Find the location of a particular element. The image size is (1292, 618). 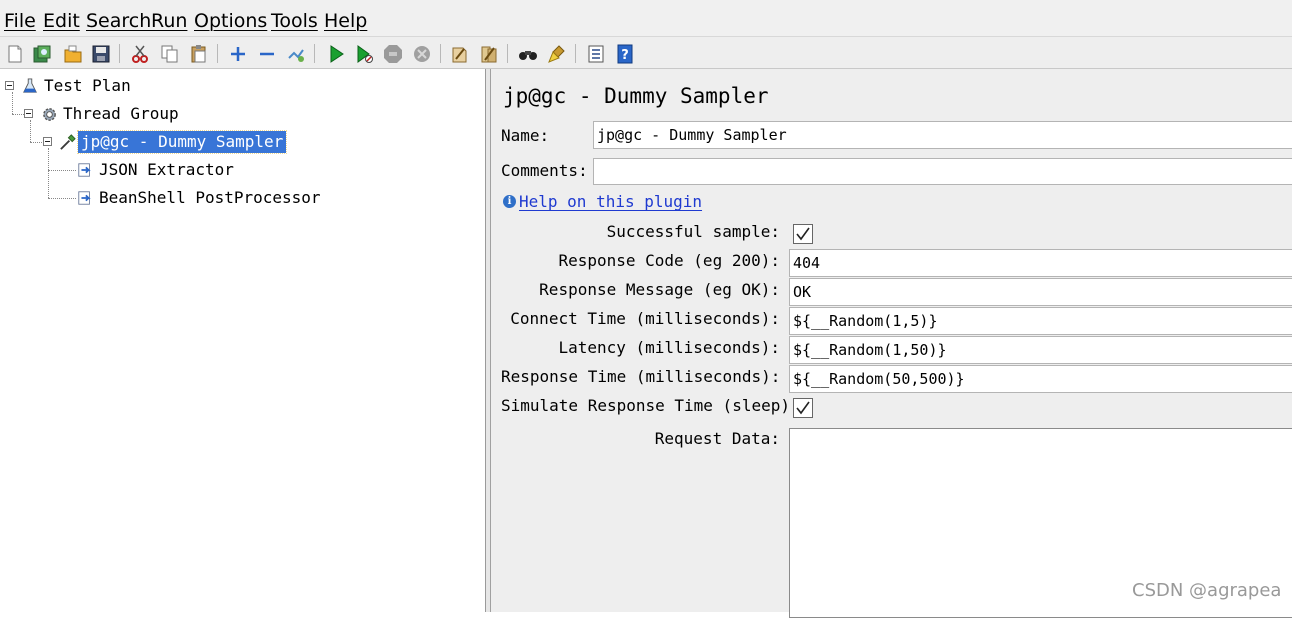

tree-node-test-plan: Test Plan is located at coordinates (77, 86).